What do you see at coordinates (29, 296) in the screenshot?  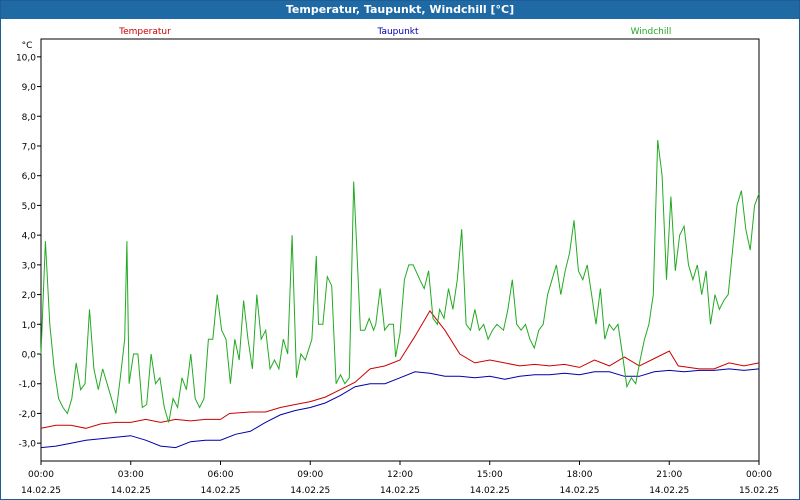 I see `y-tick-label: 2,0` at bounding box center [29, 296].